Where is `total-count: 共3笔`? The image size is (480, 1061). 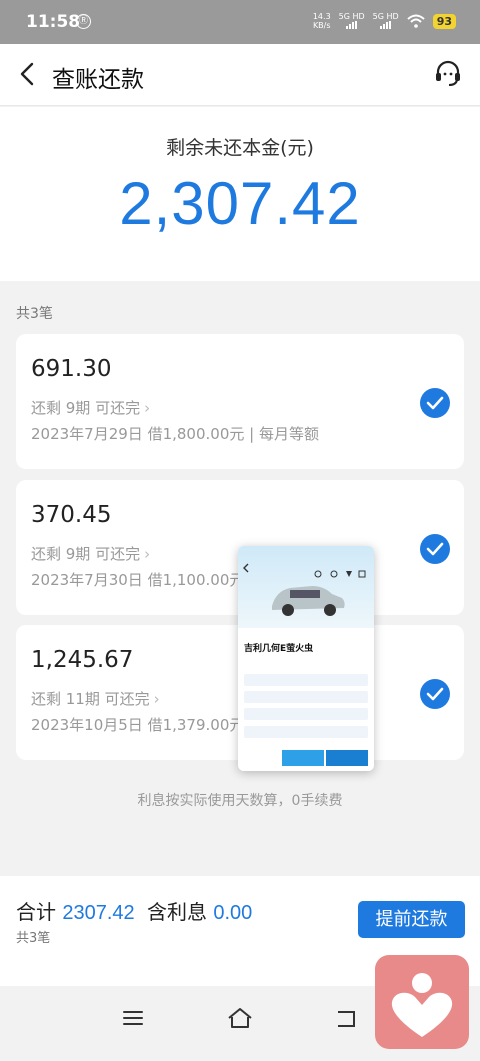
total-count: 共3笔 is located at coordinates (33, 938).